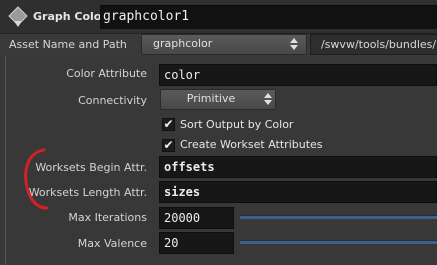 This screenshot has width=437, height=265. I want to click on connectivity-dropdown: Primitive, so click(218, 99).